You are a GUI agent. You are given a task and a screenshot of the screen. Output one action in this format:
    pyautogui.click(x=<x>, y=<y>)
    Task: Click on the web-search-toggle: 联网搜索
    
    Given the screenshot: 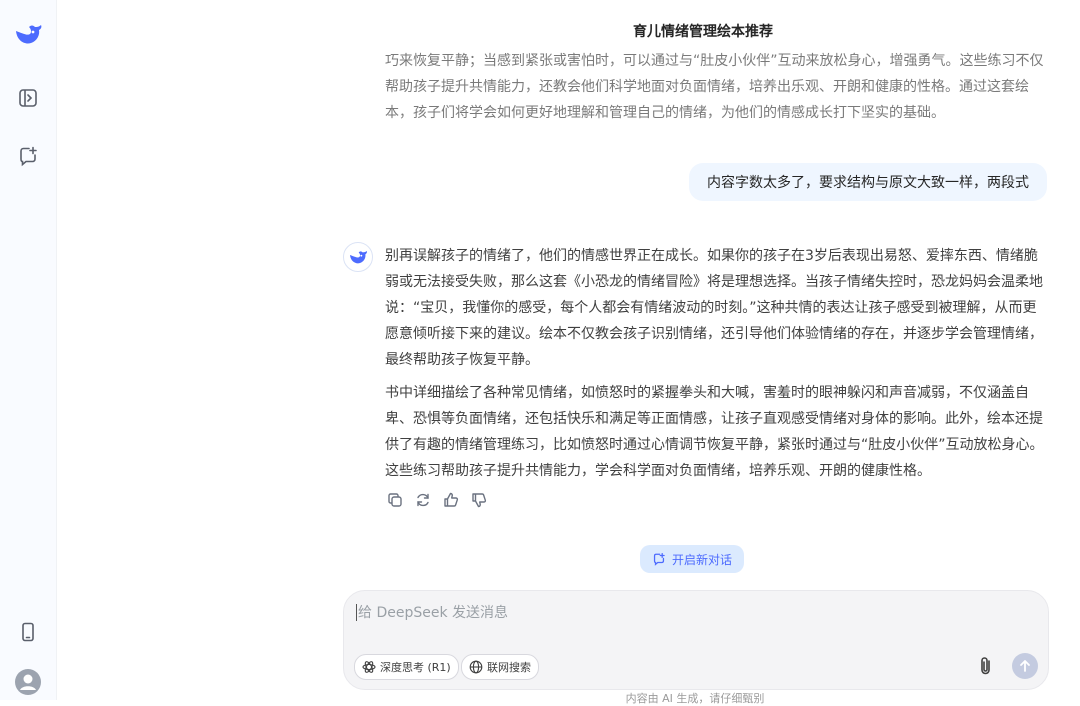 What is the action you would take?
    pyautogui.click(x=500, y=667)
    